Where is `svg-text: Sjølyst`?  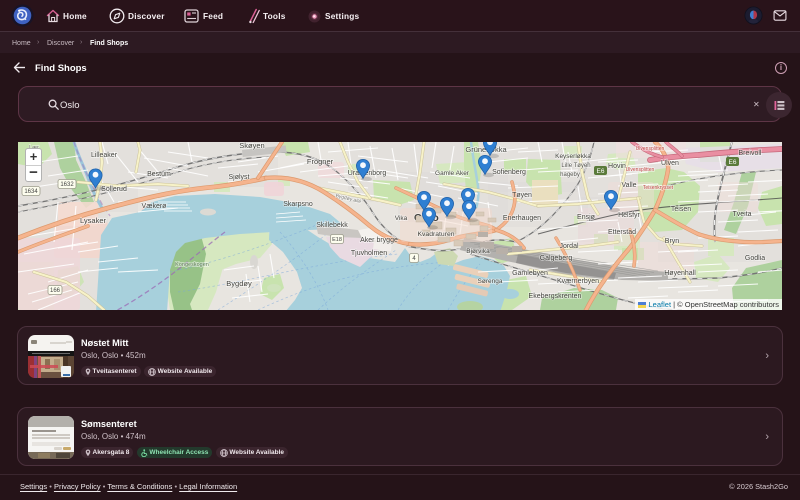
svg-text: Sjølyst is located at coordinates (239, 177).